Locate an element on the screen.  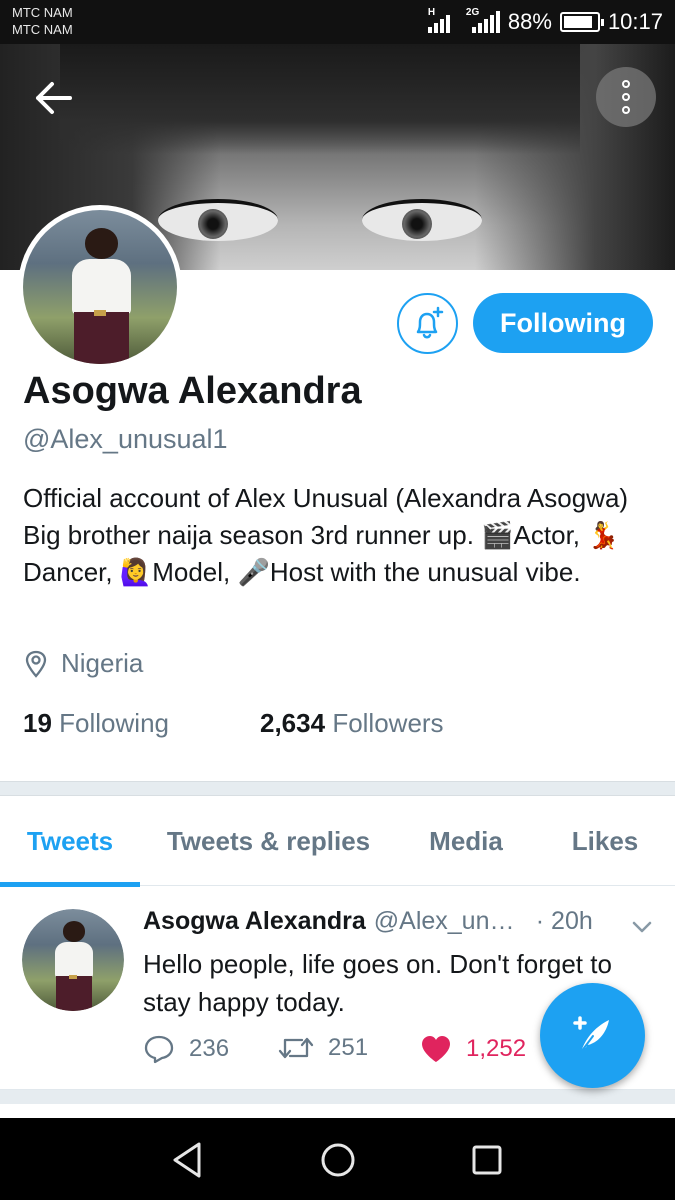
bell-plus-icon is located at coordinates (429, 322).